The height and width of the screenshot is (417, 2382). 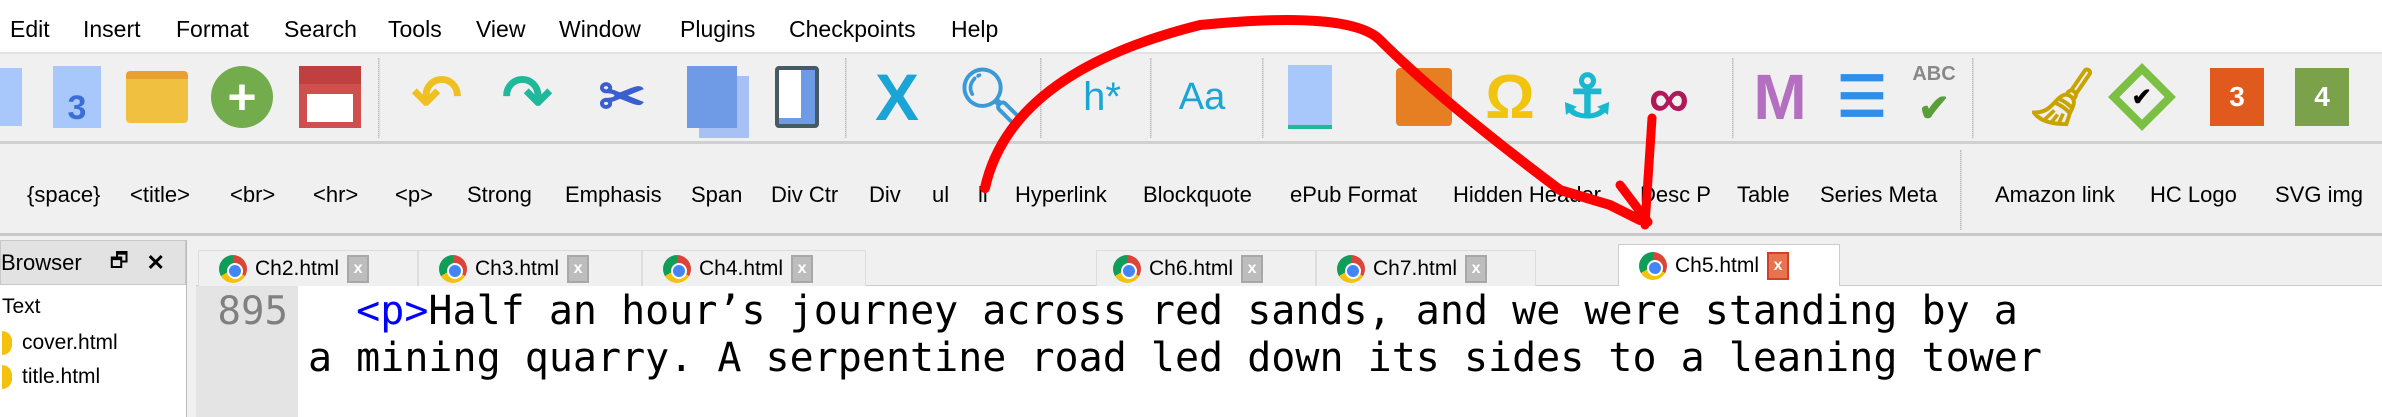 I want to click on red-arrow-annotation, so click(x=1318, y=122).